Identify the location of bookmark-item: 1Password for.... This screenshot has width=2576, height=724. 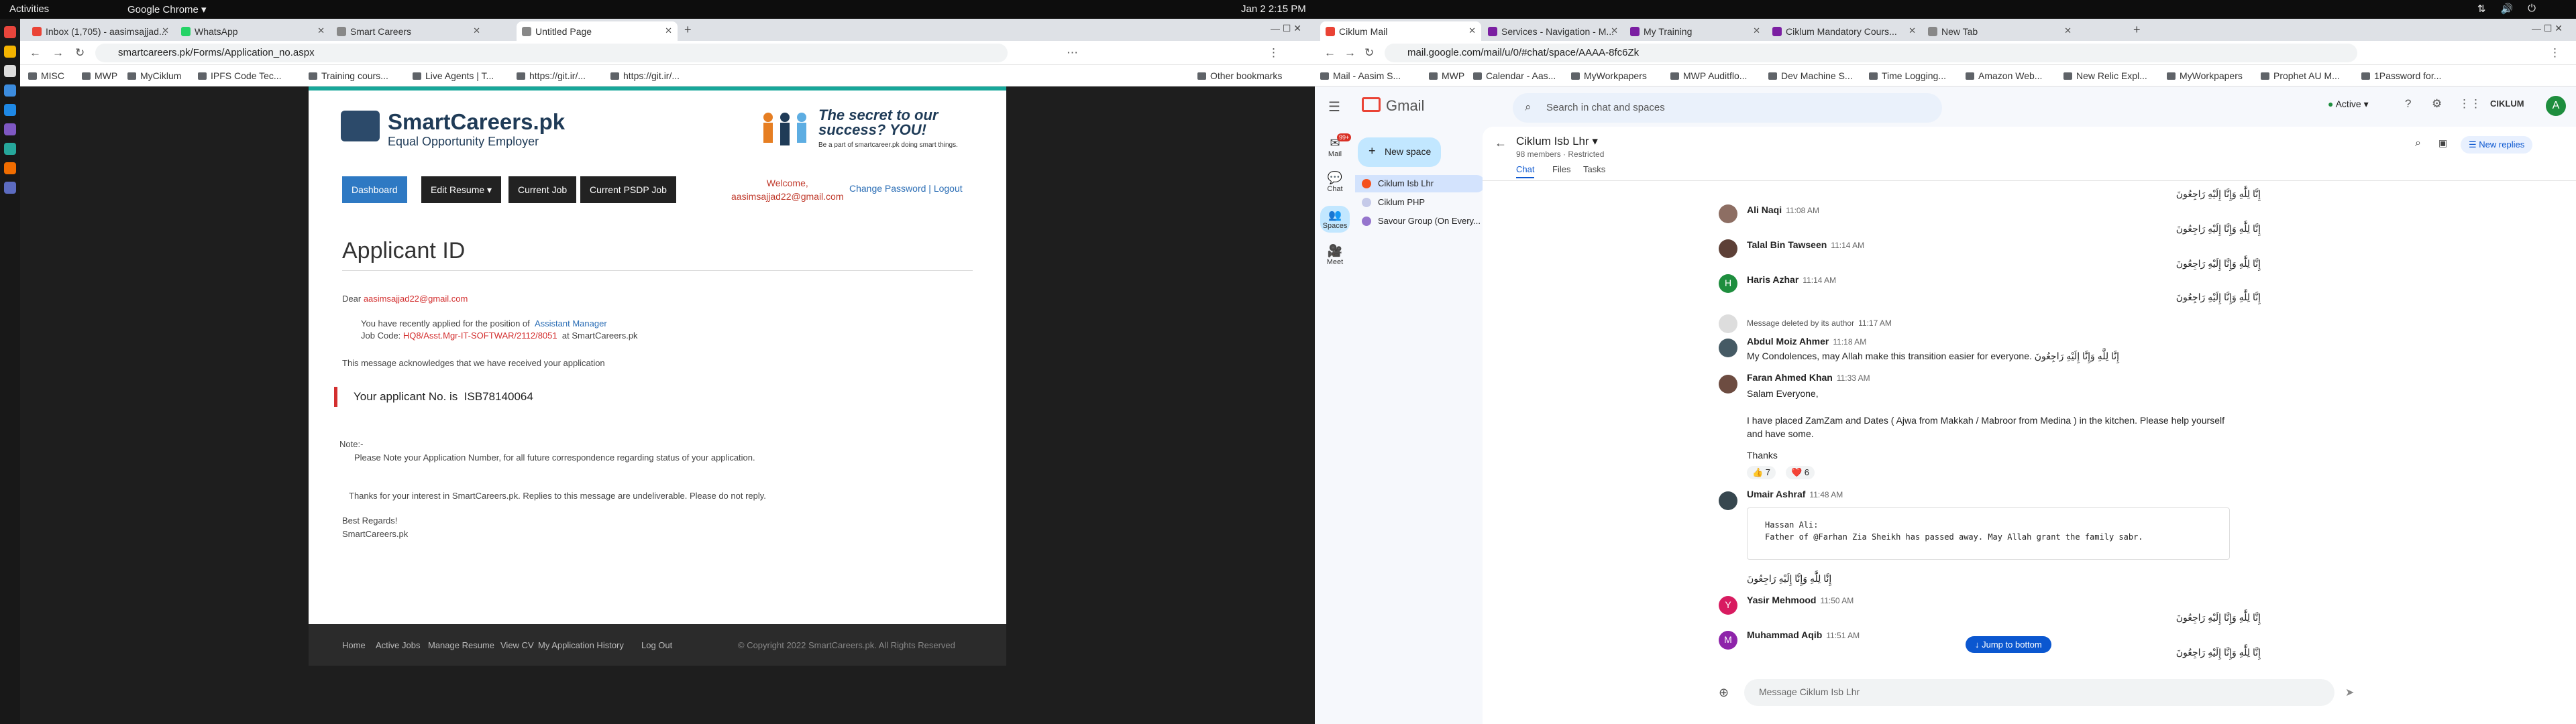
(2401, 75).